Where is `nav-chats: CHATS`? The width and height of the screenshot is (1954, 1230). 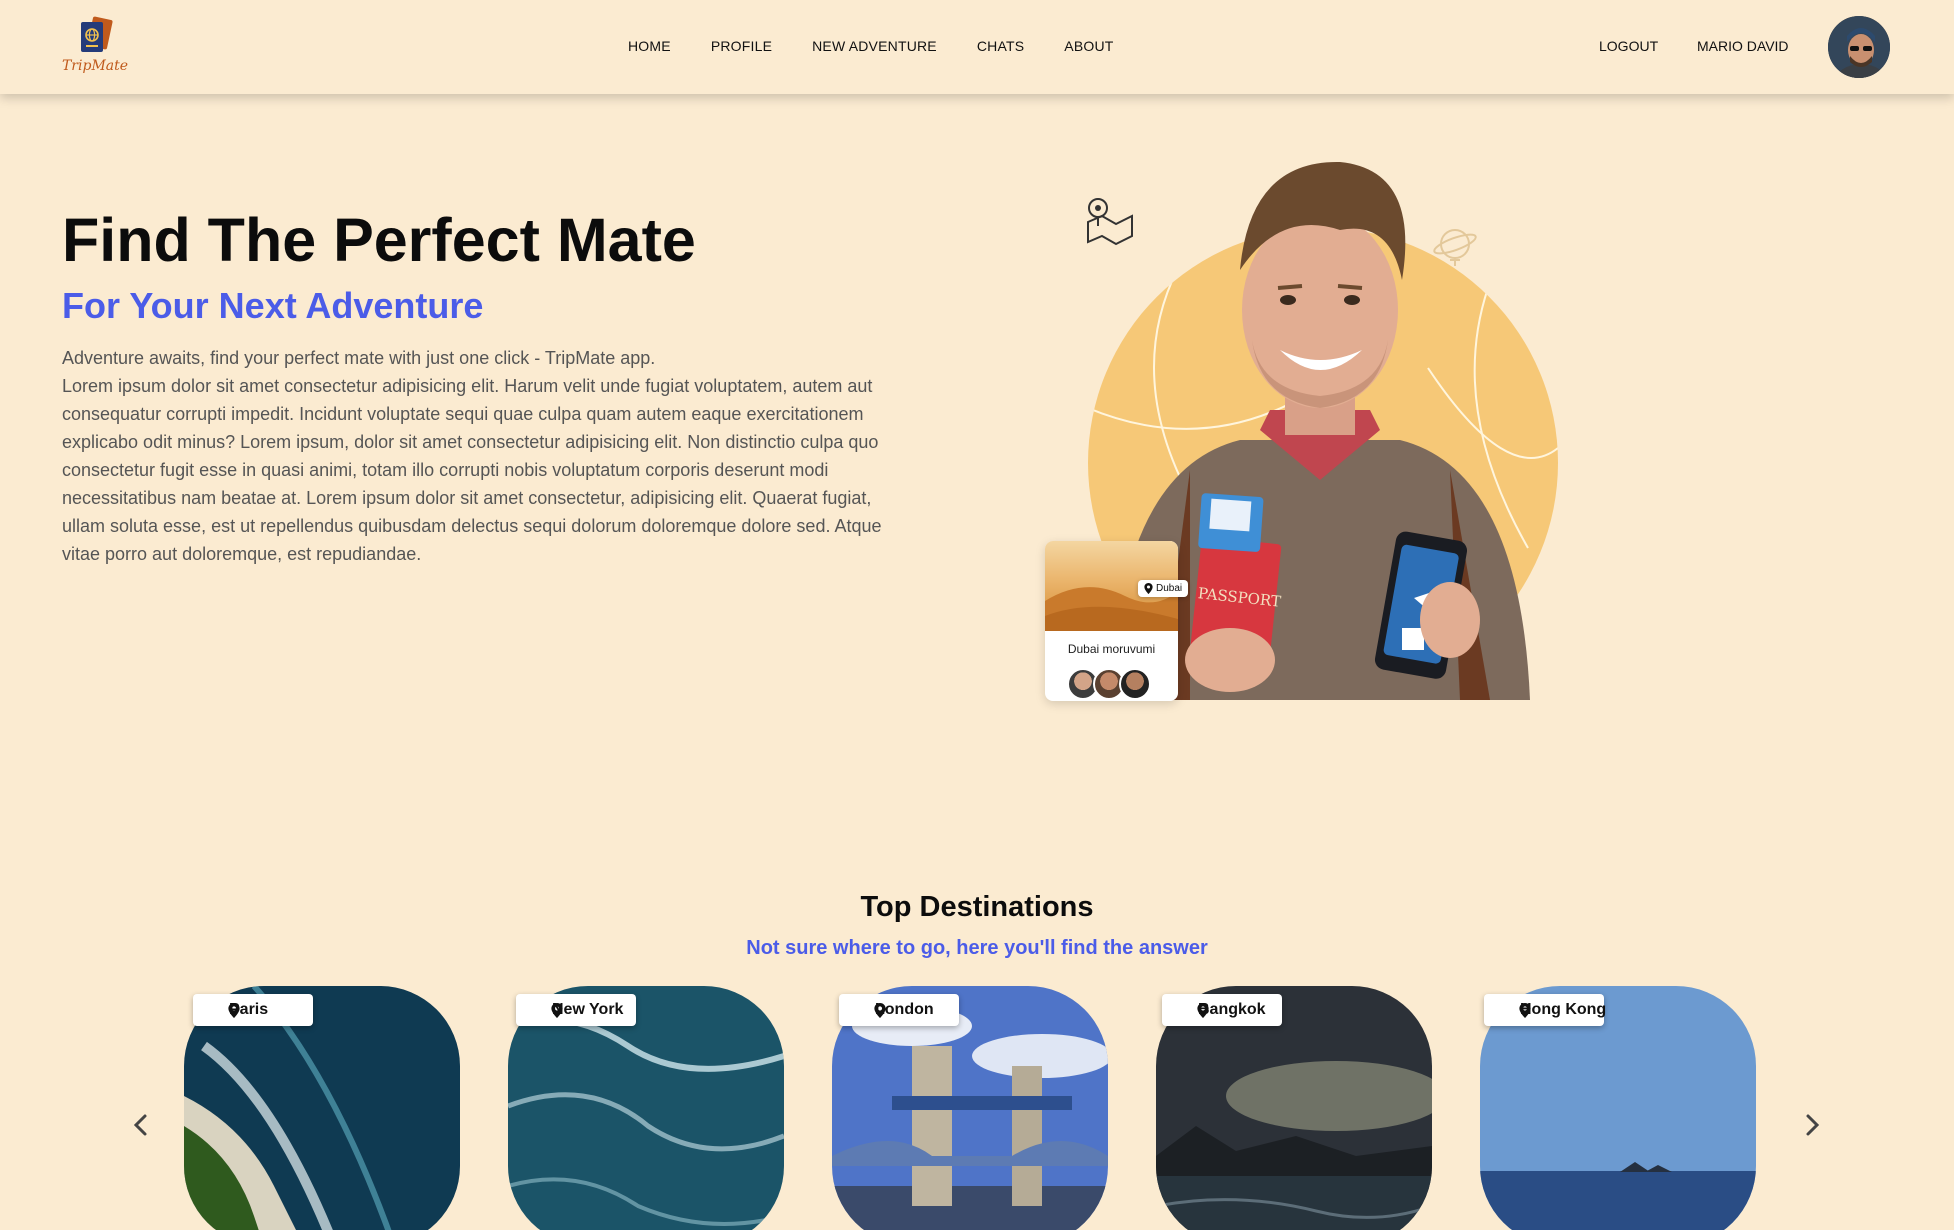
nav-chats: CHATS is located at coordinates (1000, 46).